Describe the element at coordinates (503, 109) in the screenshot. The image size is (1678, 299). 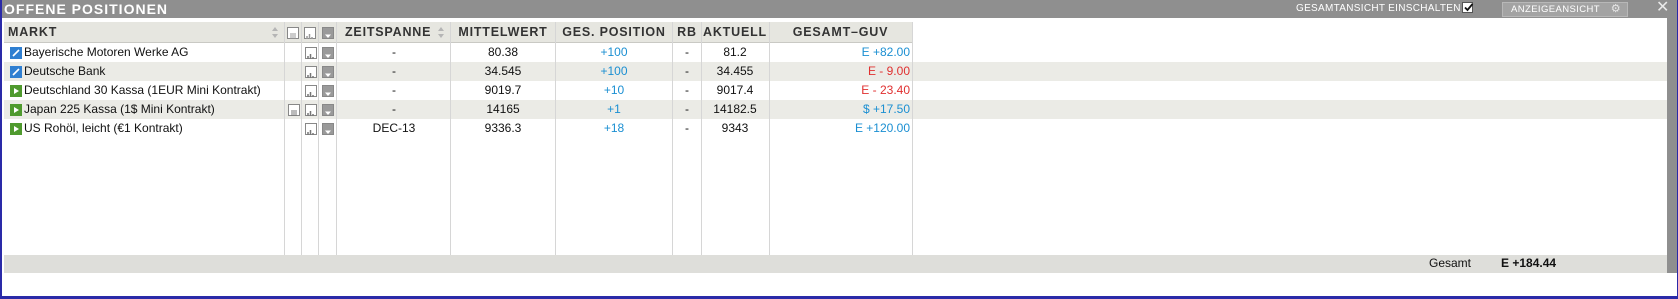
I see `mean-cell: 14165` at that location.